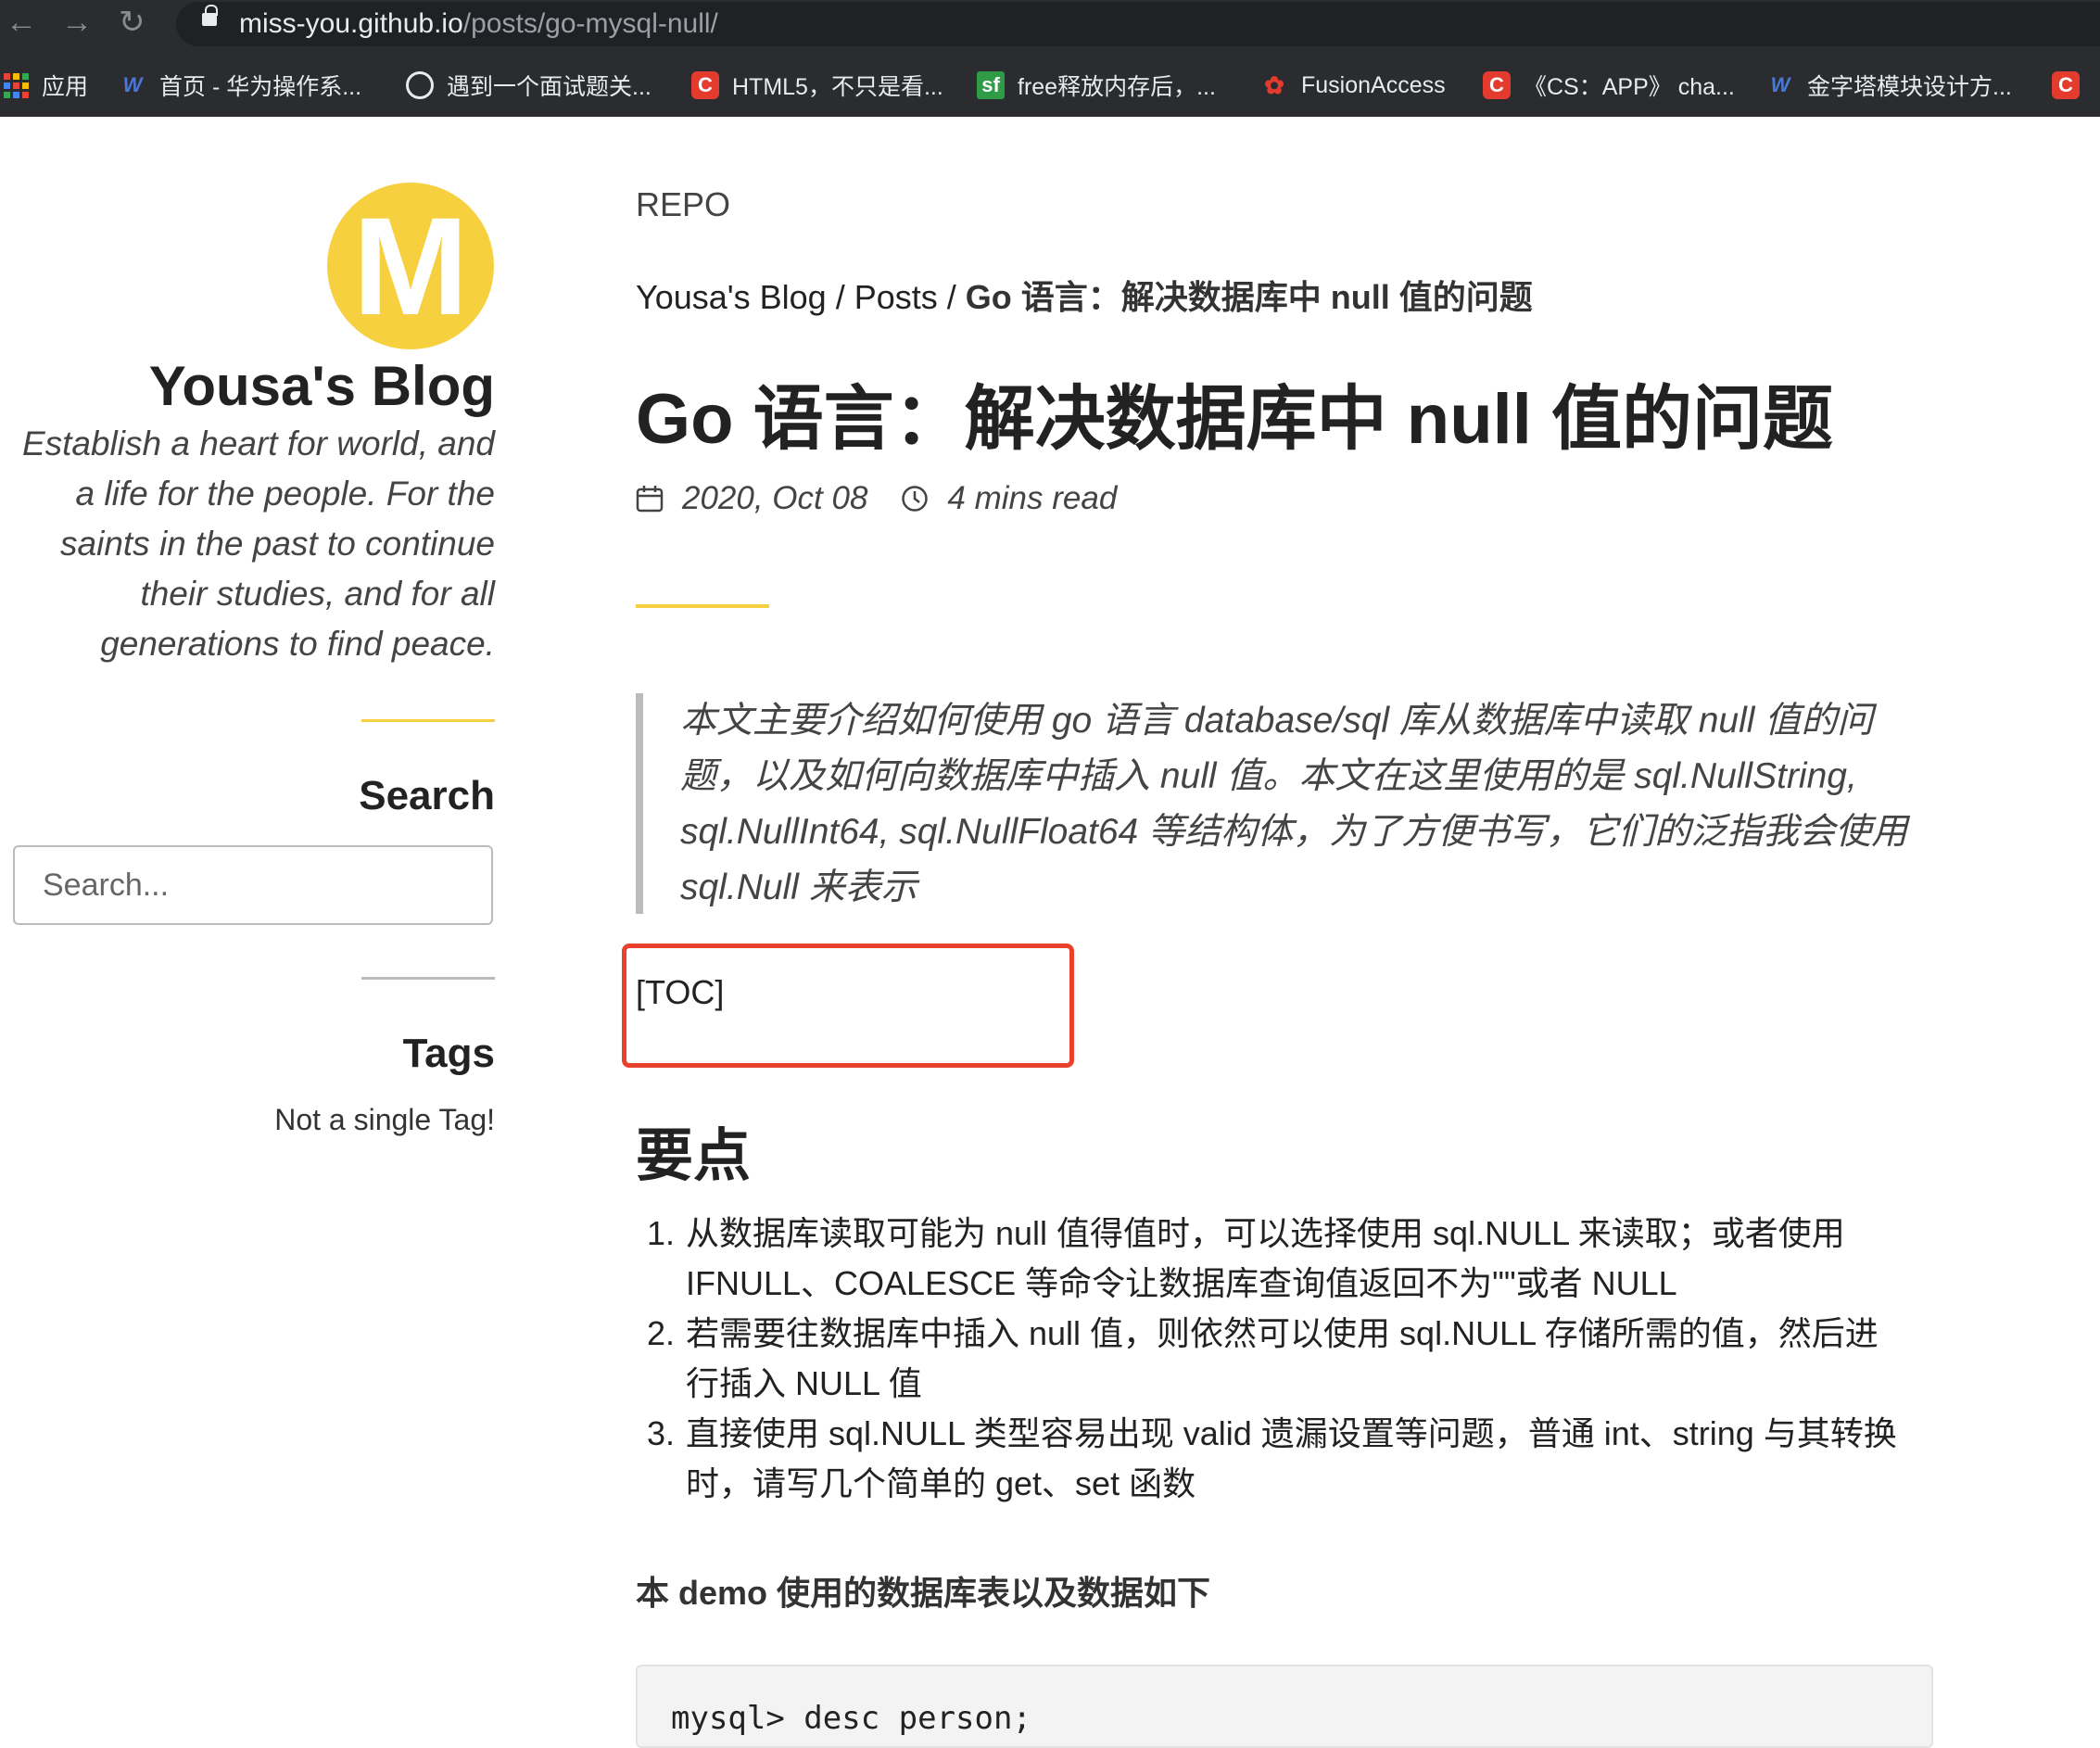 Image resolution: width=2100 pixels, height=1748 pixels. What do you see at coordinates (660, 1233) in the screenshot?
I see `list-number: 1.` at bounding box center [660, 1233].